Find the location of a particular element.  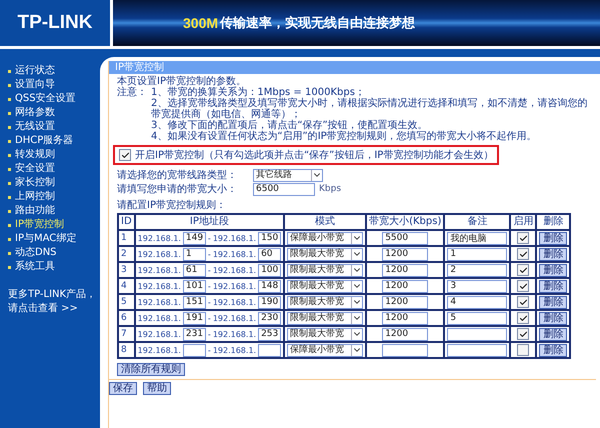

line-type-select: 其它线路 is located at coordinates (288, 175).